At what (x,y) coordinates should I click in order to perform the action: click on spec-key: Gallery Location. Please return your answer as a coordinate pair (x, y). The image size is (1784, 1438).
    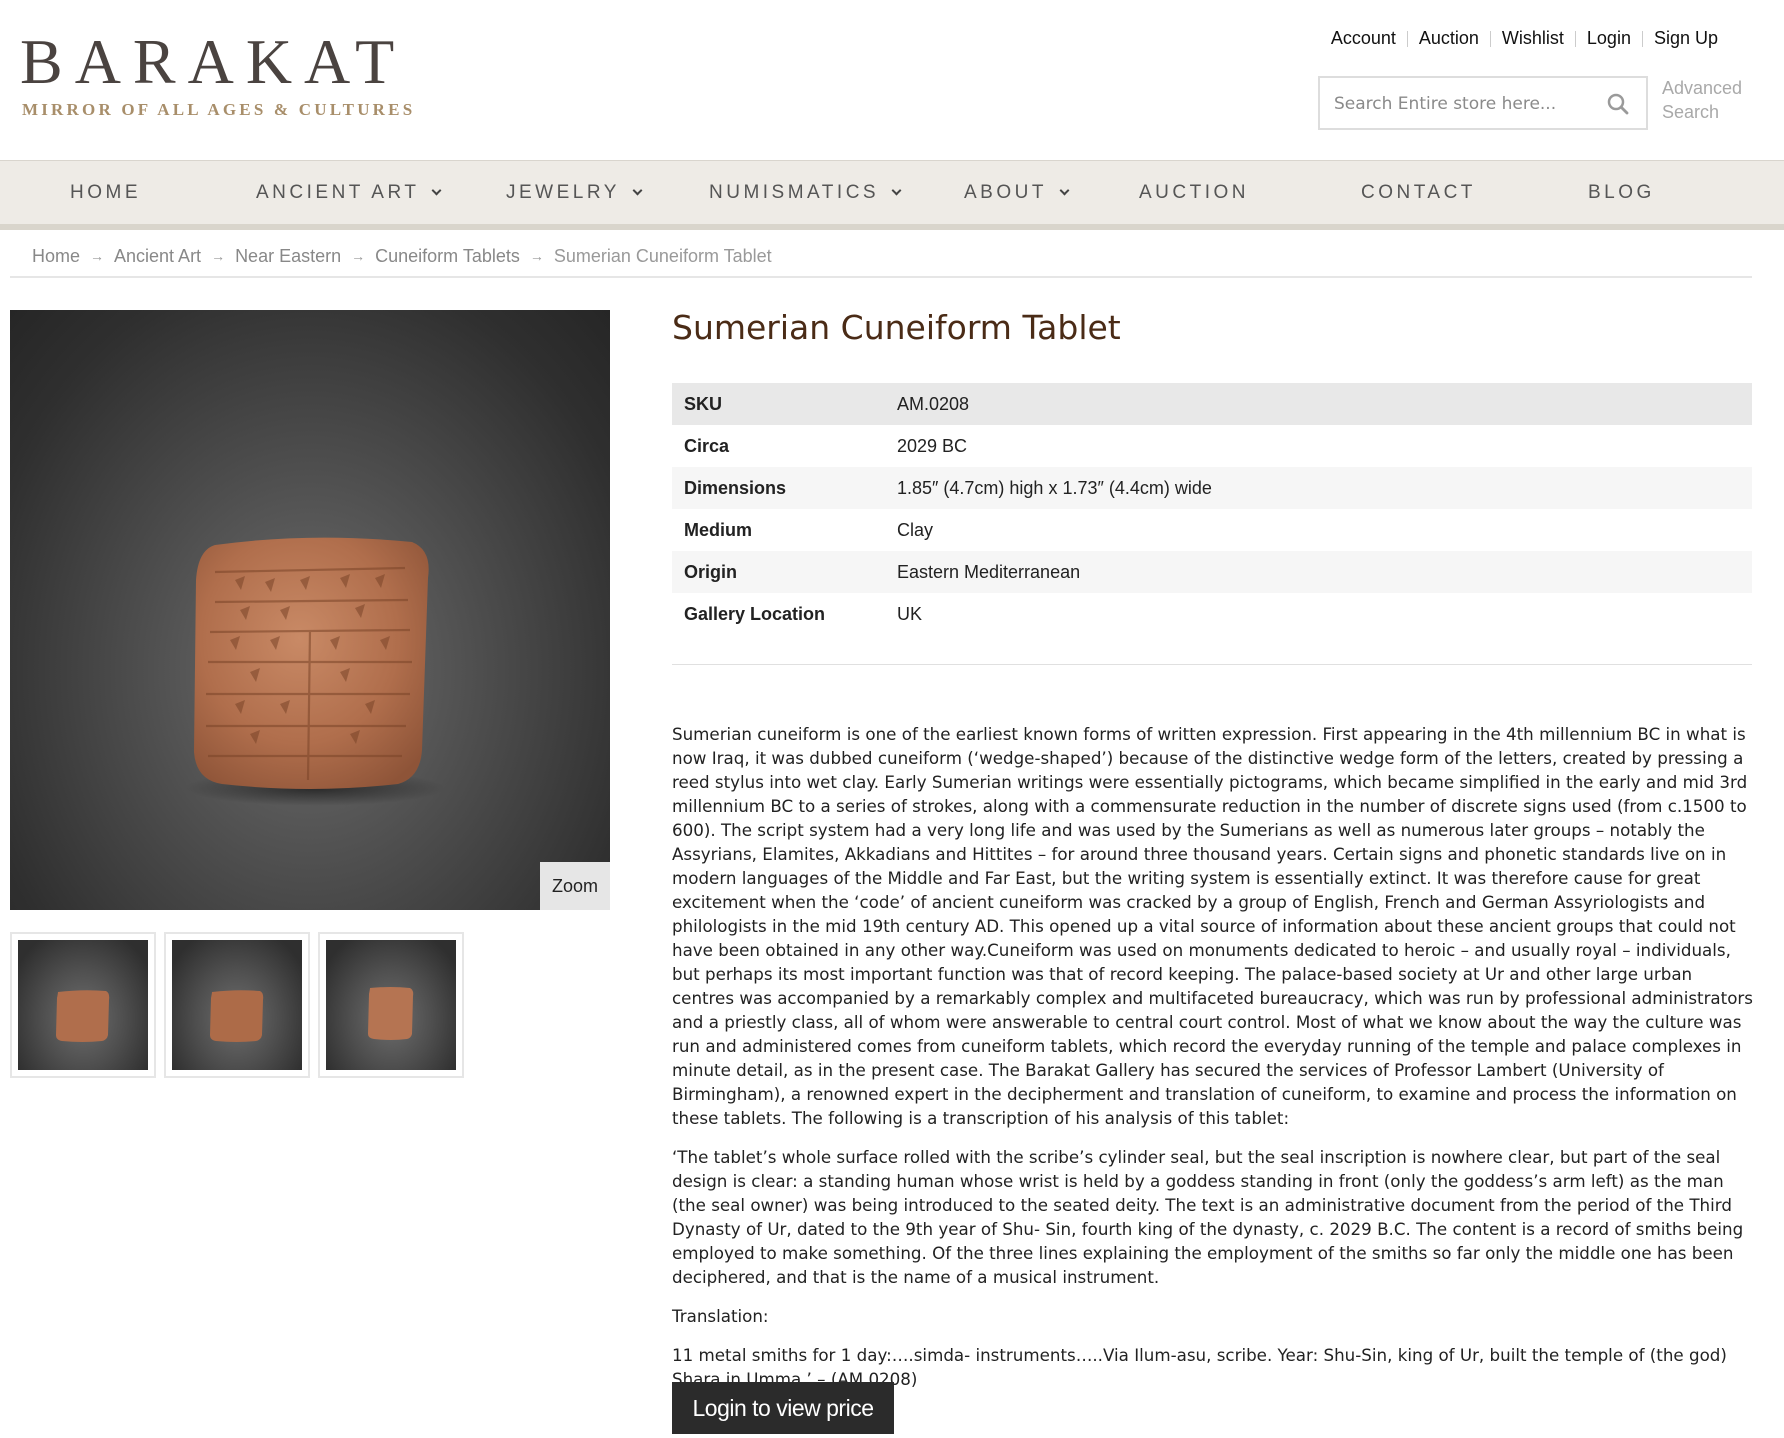
    Looking at the image, I should click on (755, 613).